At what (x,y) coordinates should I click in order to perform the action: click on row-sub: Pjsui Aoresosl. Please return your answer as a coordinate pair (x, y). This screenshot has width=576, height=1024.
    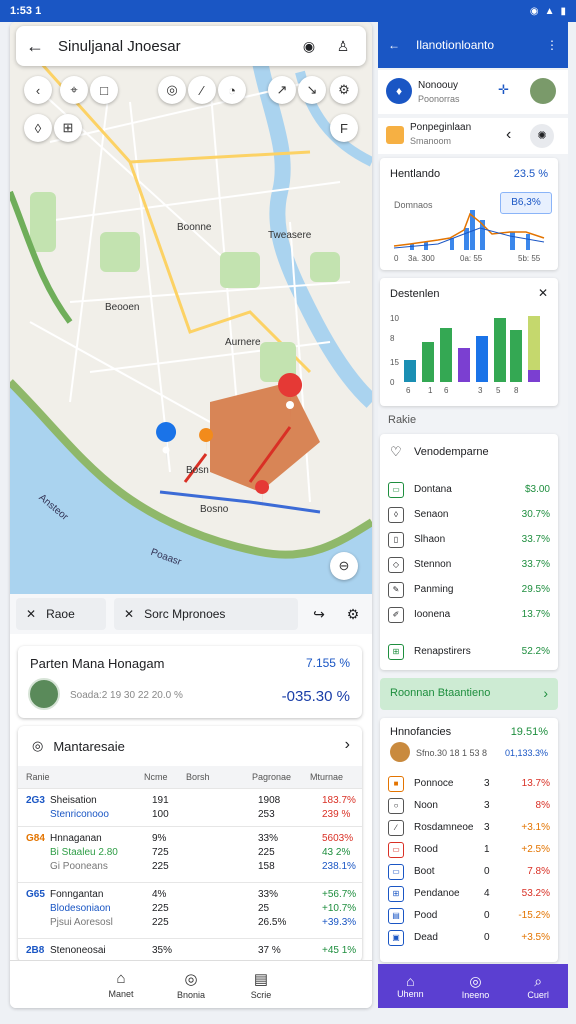
    Looking at the image, I should click on (81, 922).